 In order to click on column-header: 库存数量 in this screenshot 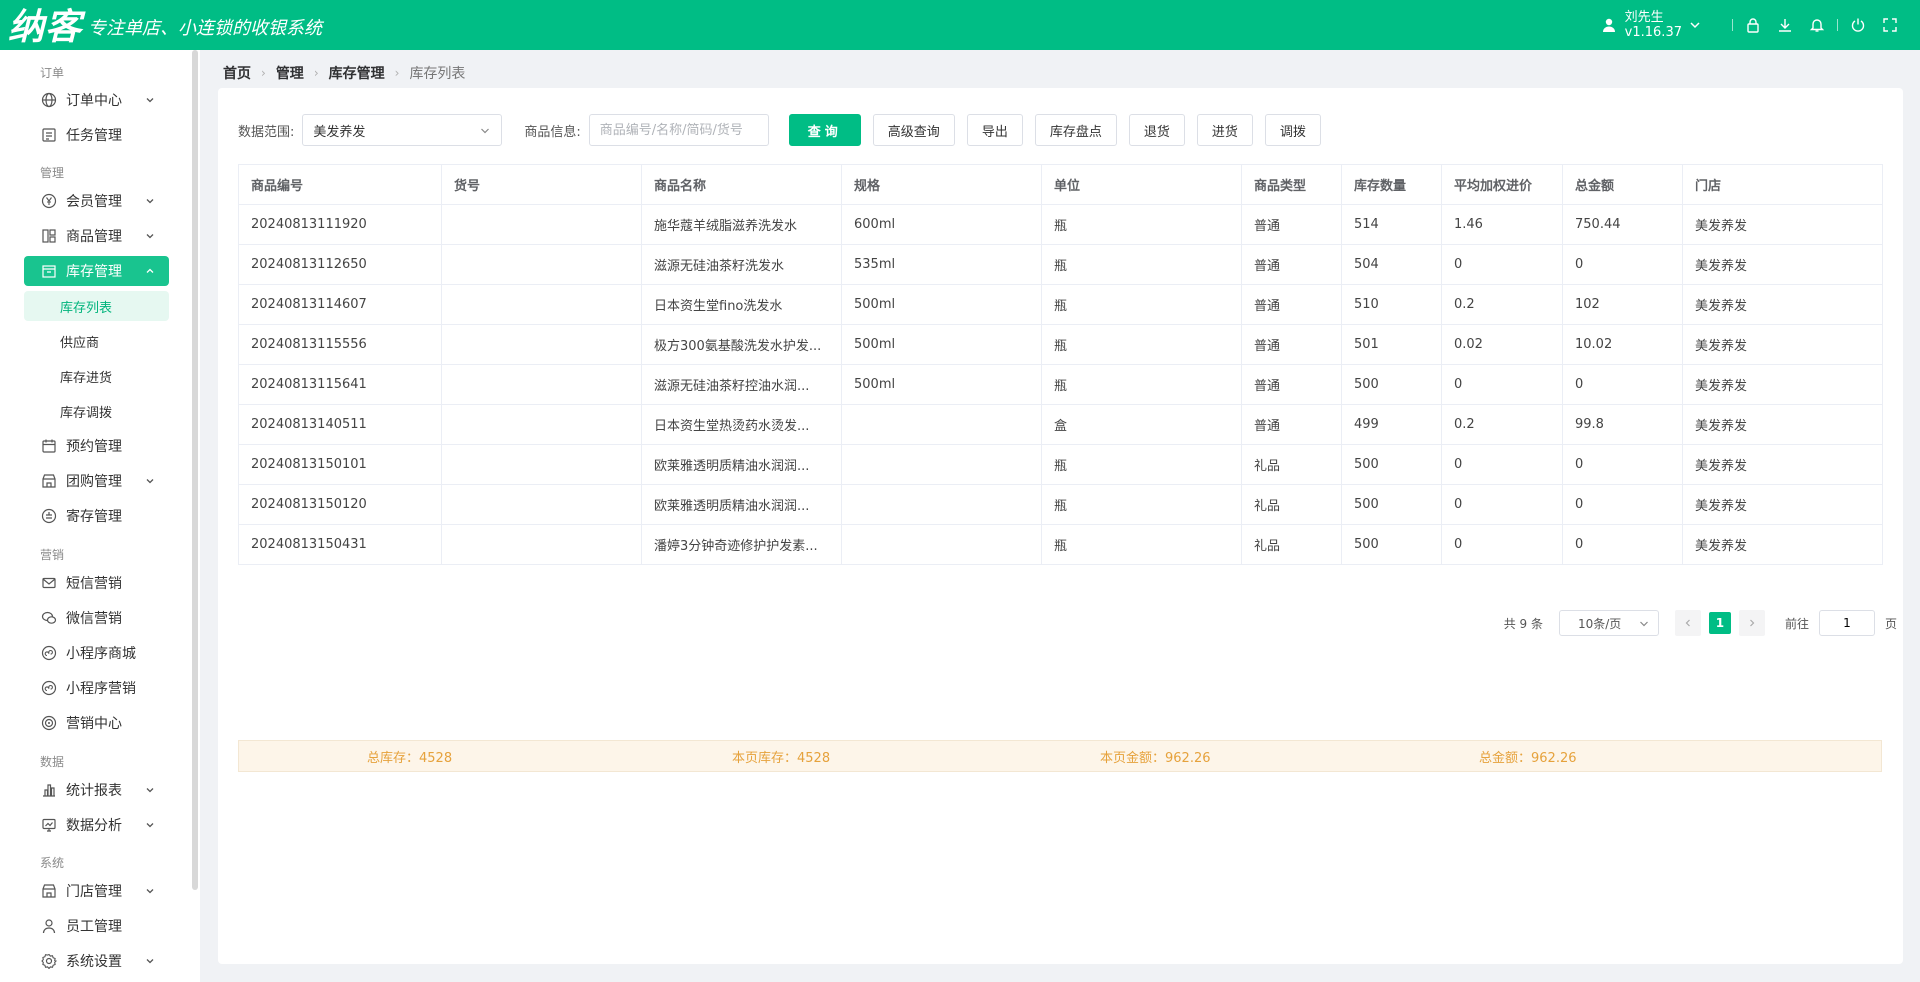, I will do `click(1391, 184)`.